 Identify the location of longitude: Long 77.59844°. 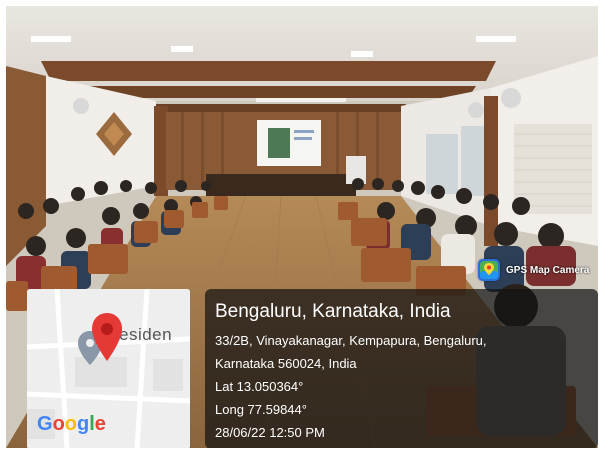
(261, 409).